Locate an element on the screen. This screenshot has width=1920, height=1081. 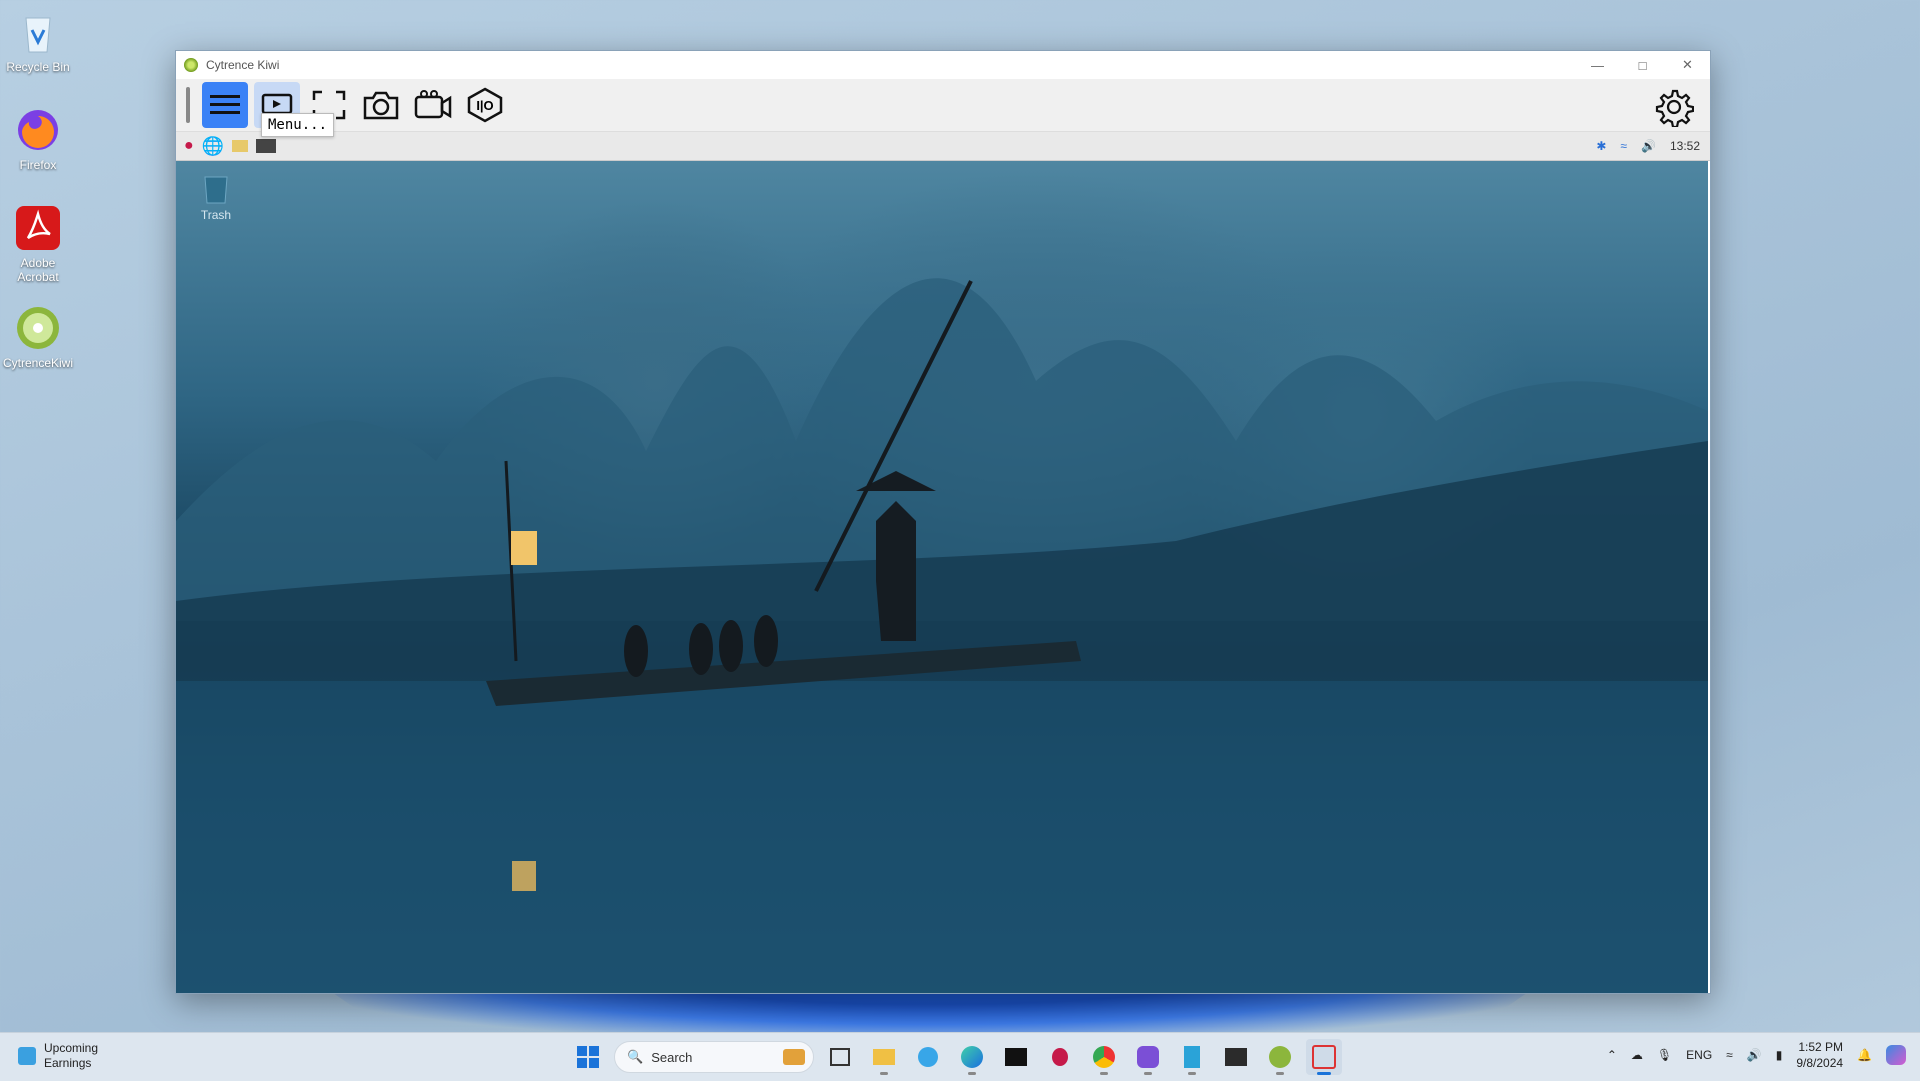
powershell-button is located at coordinates (1236, 1057).